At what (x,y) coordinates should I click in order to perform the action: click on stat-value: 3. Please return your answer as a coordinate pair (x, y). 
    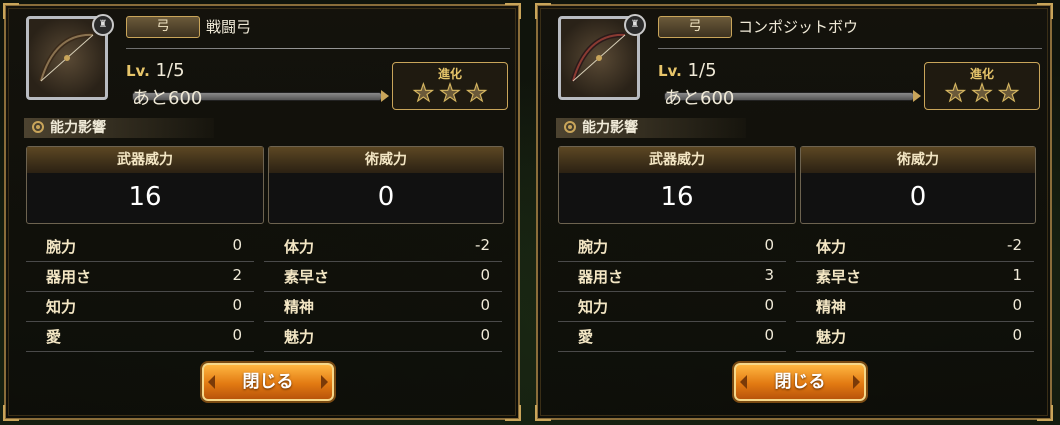
    Looking at the image, I should click on (769, 275).